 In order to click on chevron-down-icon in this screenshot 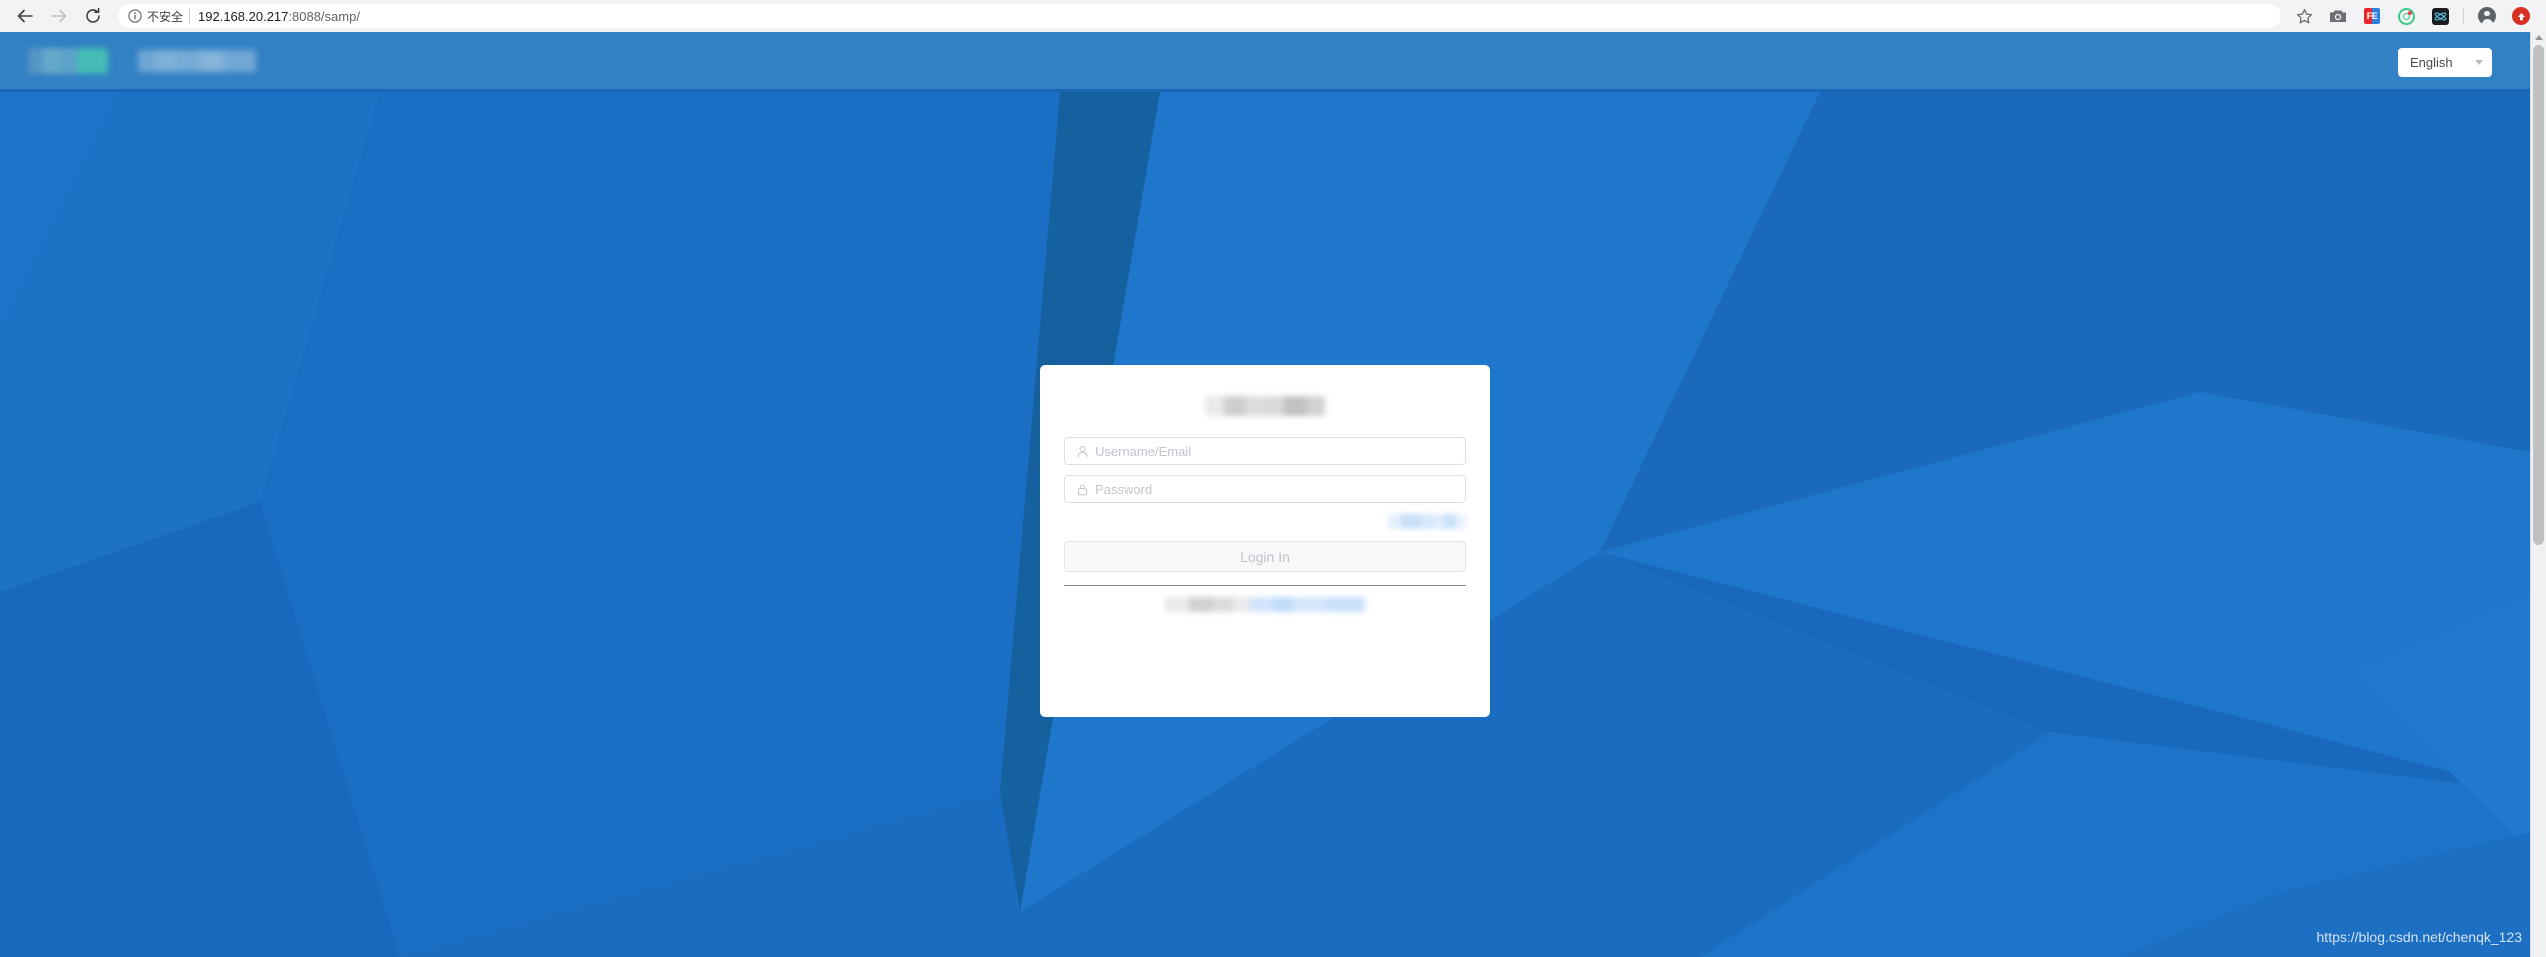, I will do `click(2479, 62)`.